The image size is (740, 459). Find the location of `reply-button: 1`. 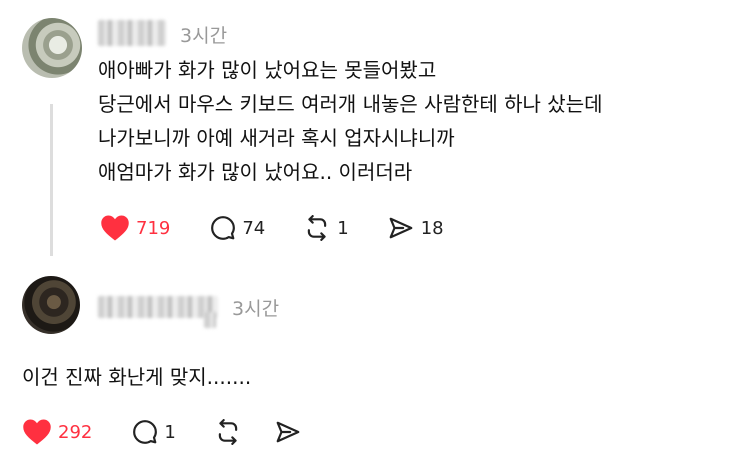

reply-button: 1 is located at coordinates (154, 432).